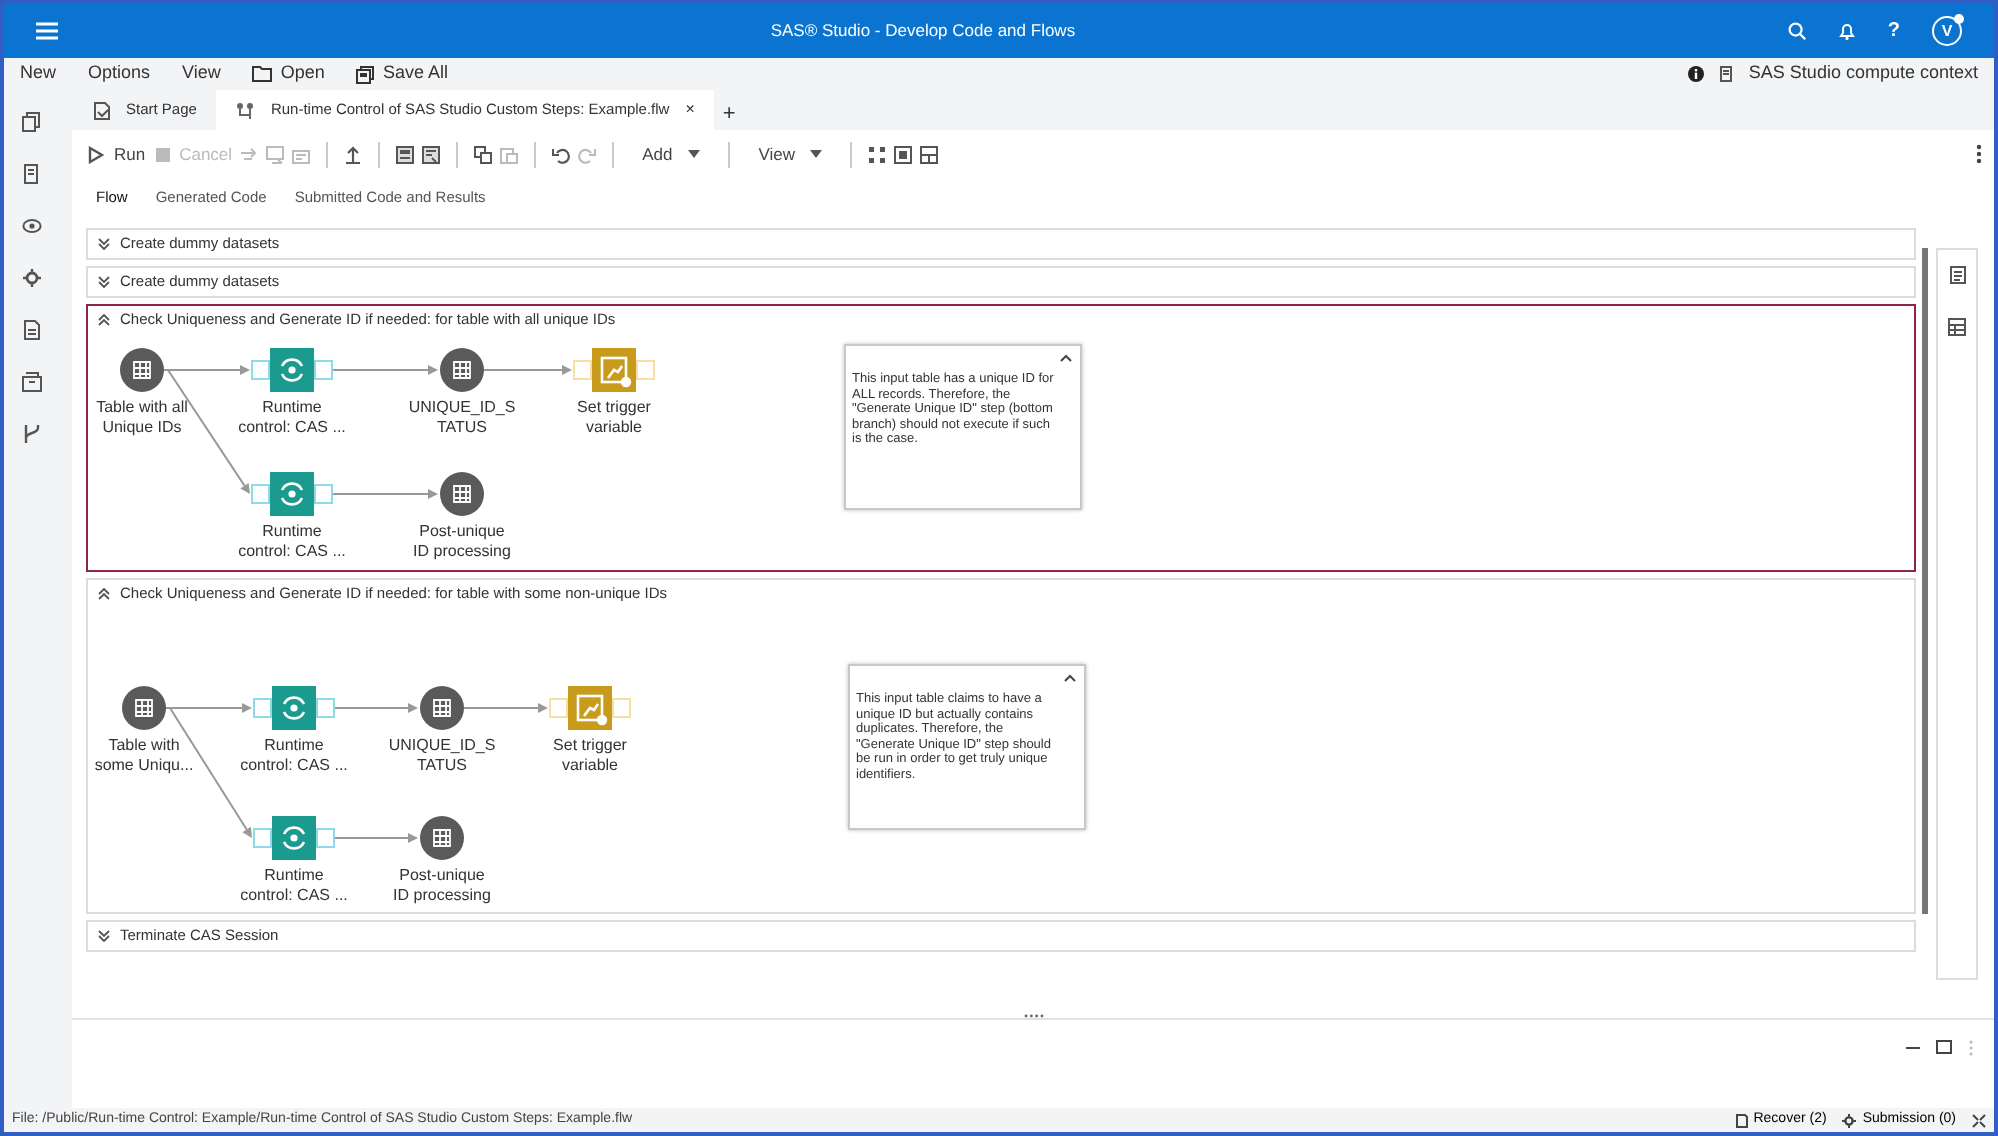  Describe the element at coordinates (1033, 1016) in the screenshot. I see `splitter-handle-icon` at that location.